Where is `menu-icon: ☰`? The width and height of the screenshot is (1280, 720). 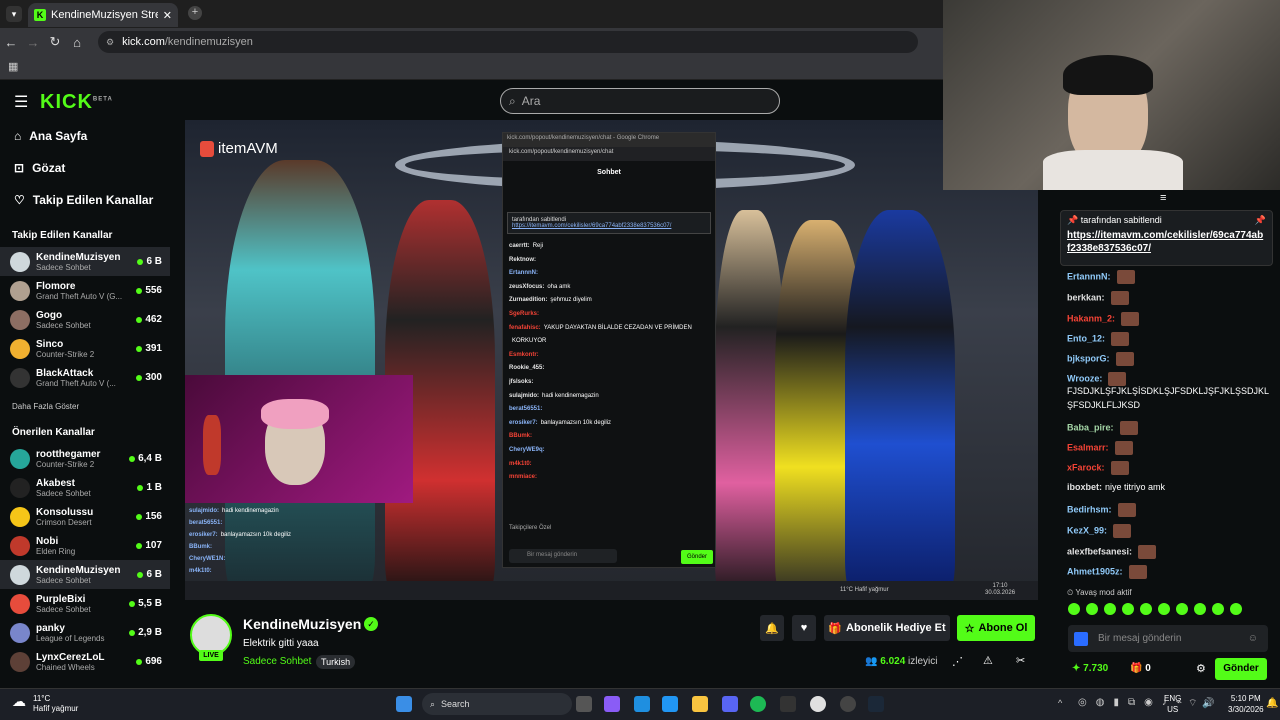 menu-icon: ☰ is located at coordinates (21, 102).